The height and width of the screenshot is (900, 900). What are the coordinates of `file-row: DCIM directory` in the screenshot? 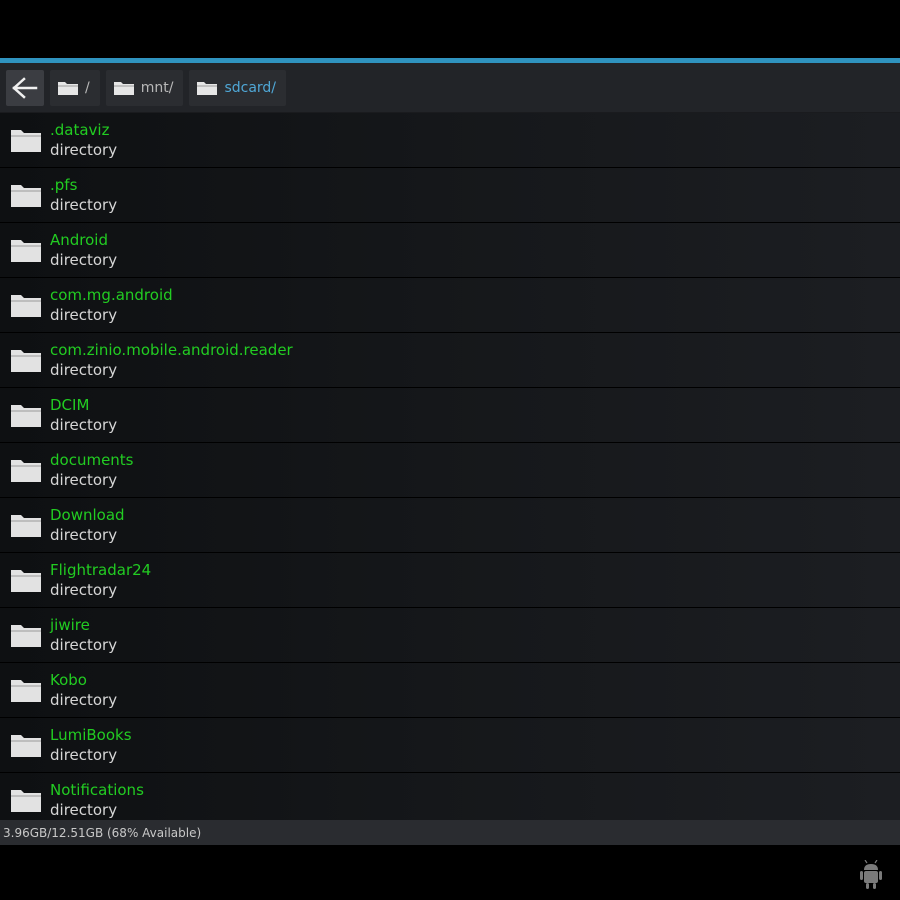 It's located at (450, 415).